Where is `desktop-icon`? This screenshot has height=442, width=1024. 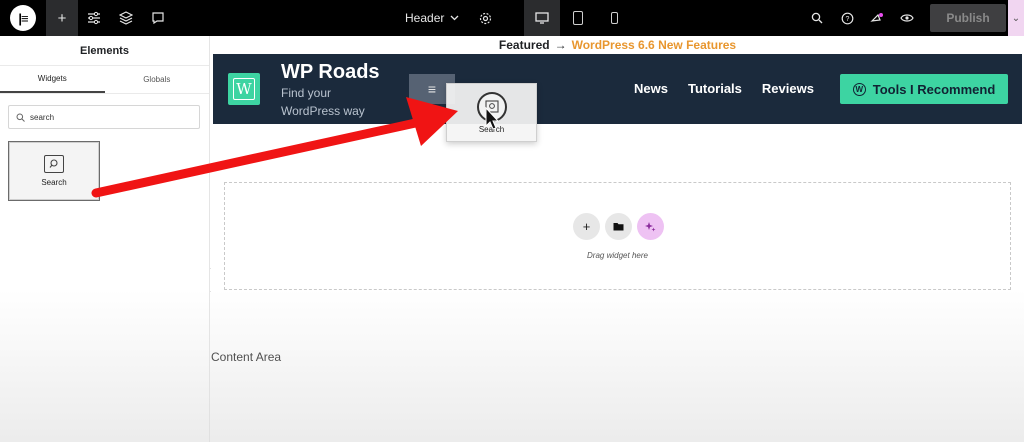 desktop-icon is located at coordinates (542, 18).